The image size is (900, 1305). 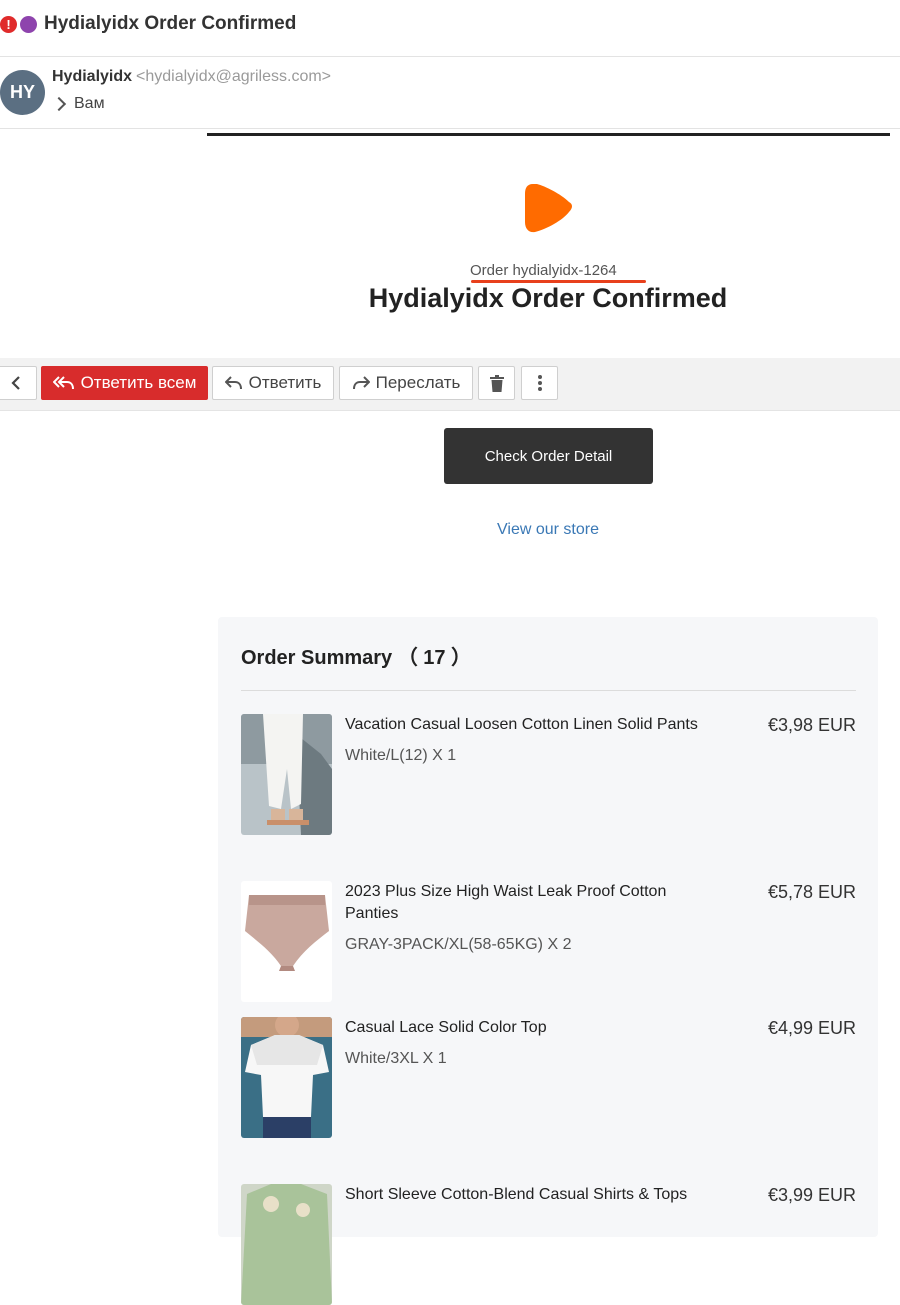 What do you see at coordinates (548, 298) in the screenshot?
I see `order-title: Hydialyidx Order Confirmed` at bounding box center [548, 298].